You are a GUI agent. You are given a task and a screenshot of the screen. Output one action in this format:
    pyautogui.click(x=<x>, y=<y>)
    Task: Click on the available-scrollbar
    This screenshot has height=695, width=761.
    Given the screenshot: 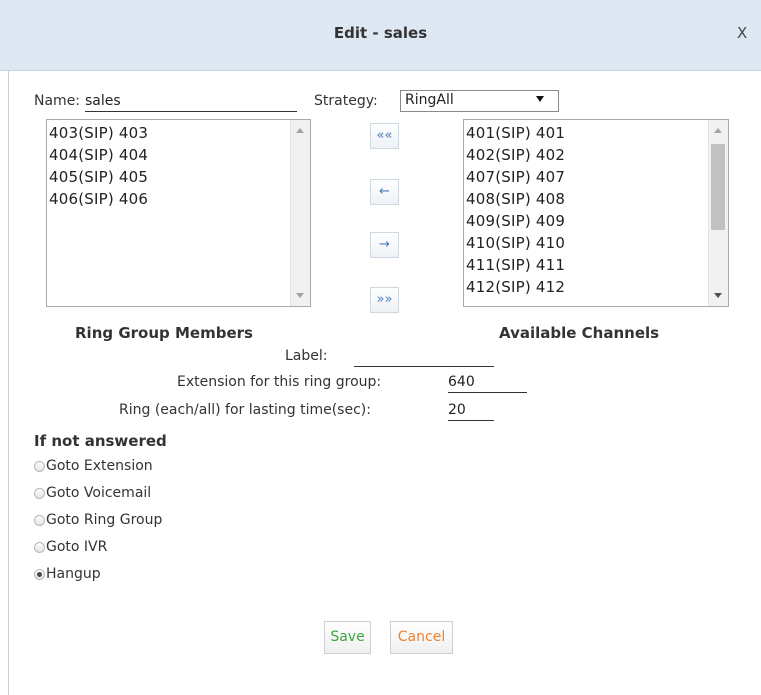 What is the action you would take?
    pyautogui.click(x=718, y=213)
    